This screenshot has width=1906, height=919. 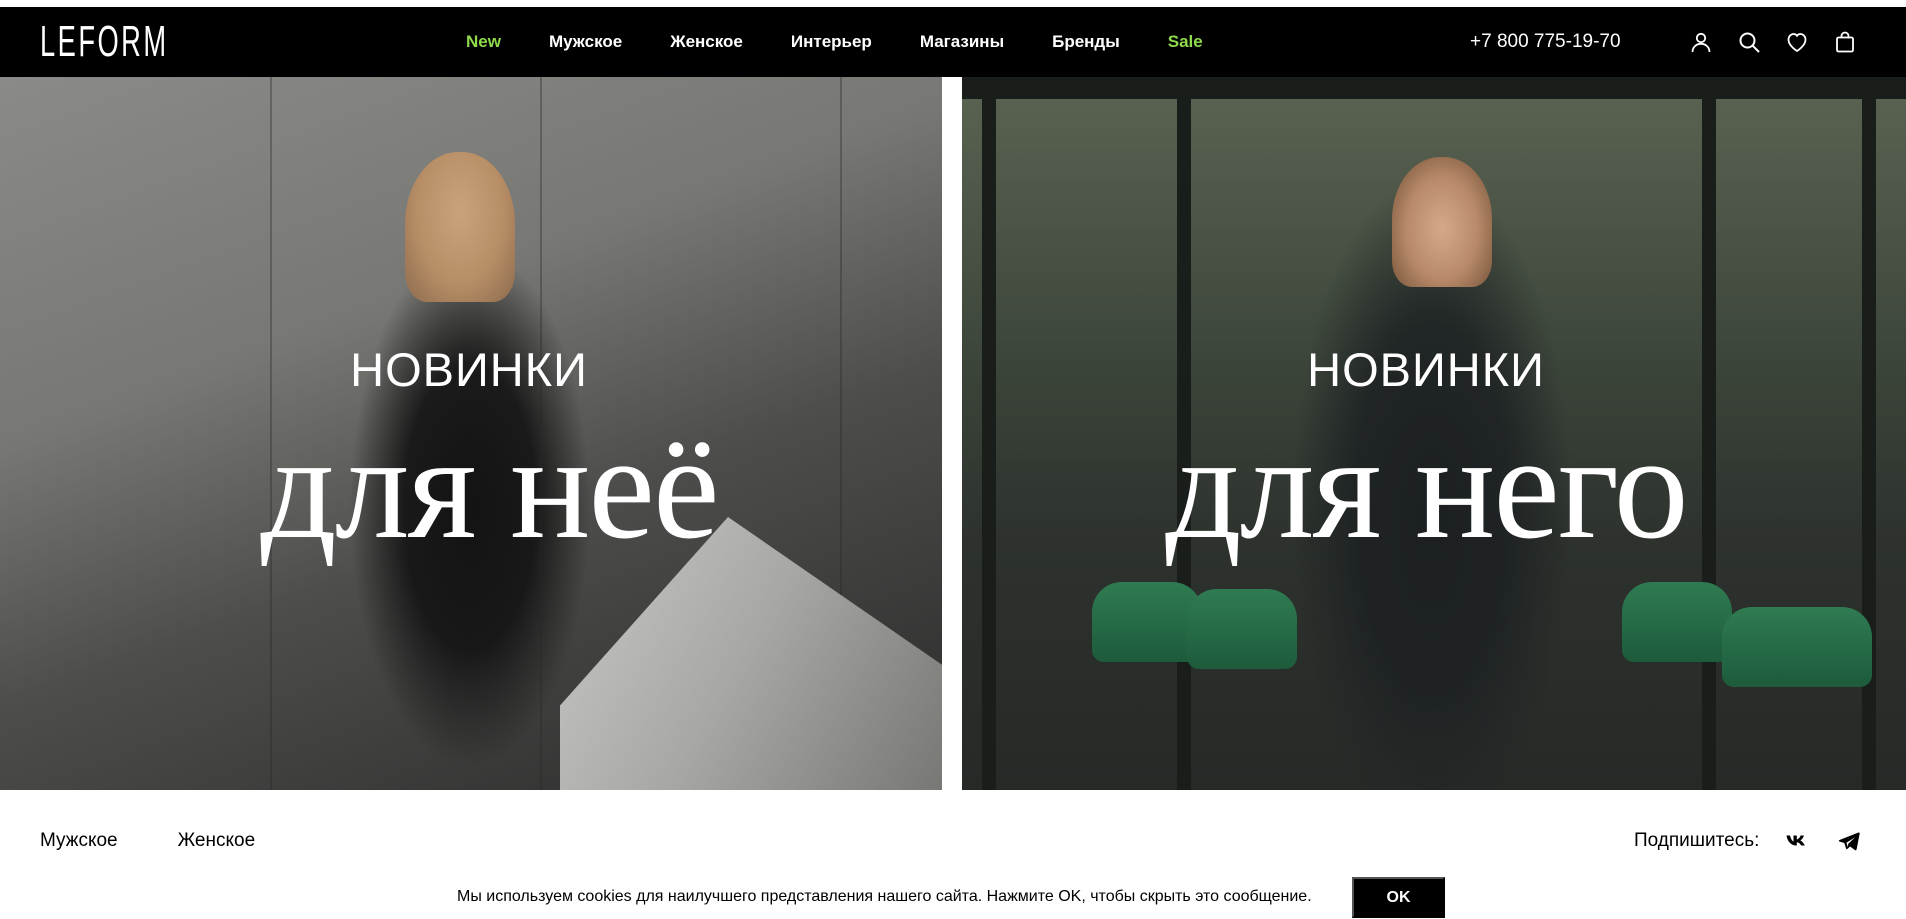 I want to click on logo: LEFORM, so click(x=143, y=41).